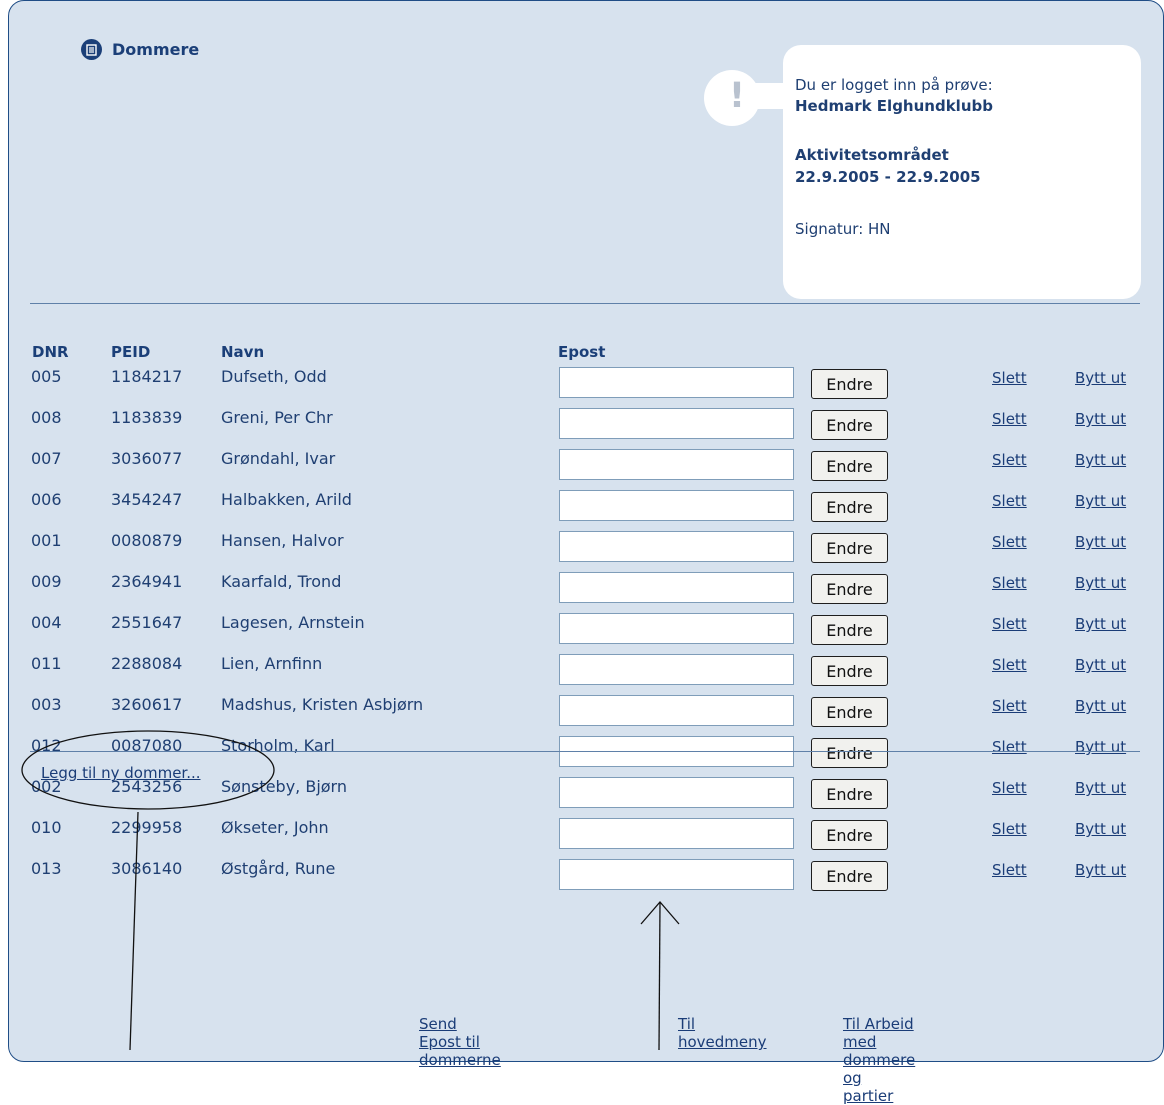 The image size is (1164, 1105). I want to click on dnr-cell: 006, so click(46, 499).